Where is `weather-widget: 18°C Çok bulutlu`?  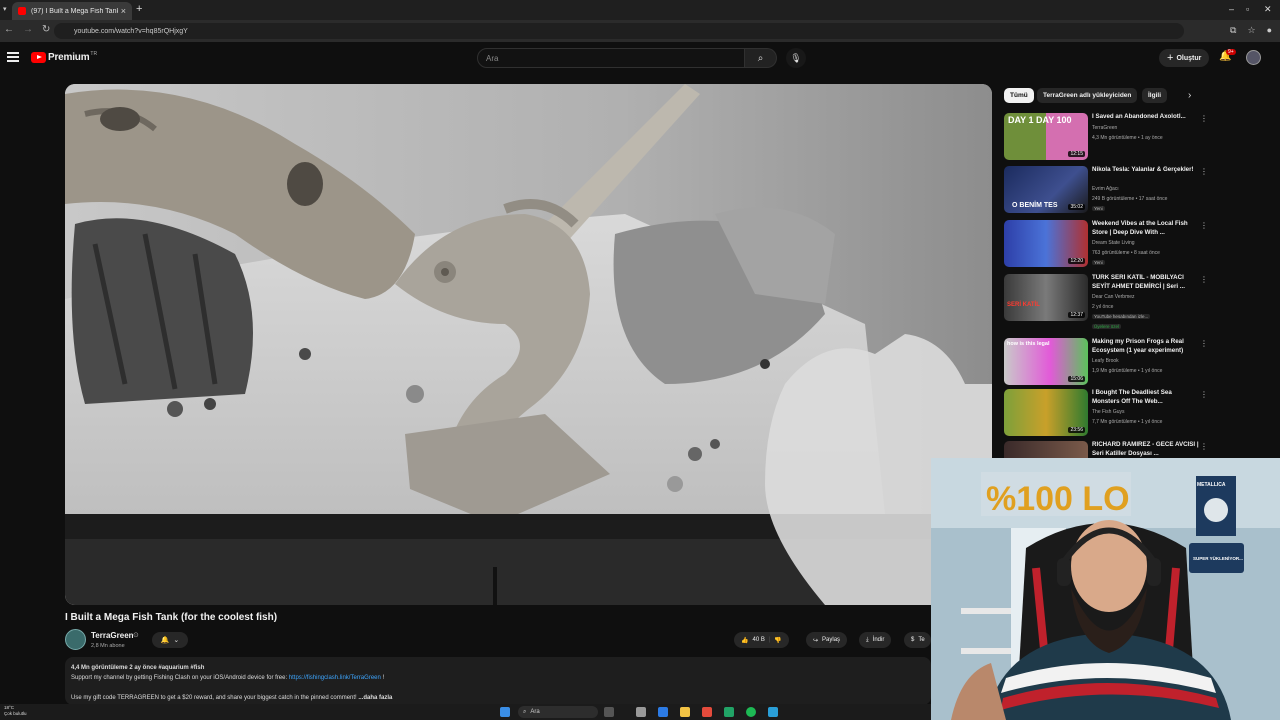
weather-widget: 18°C Çok bulutlu is located at coordinates (15, 711).